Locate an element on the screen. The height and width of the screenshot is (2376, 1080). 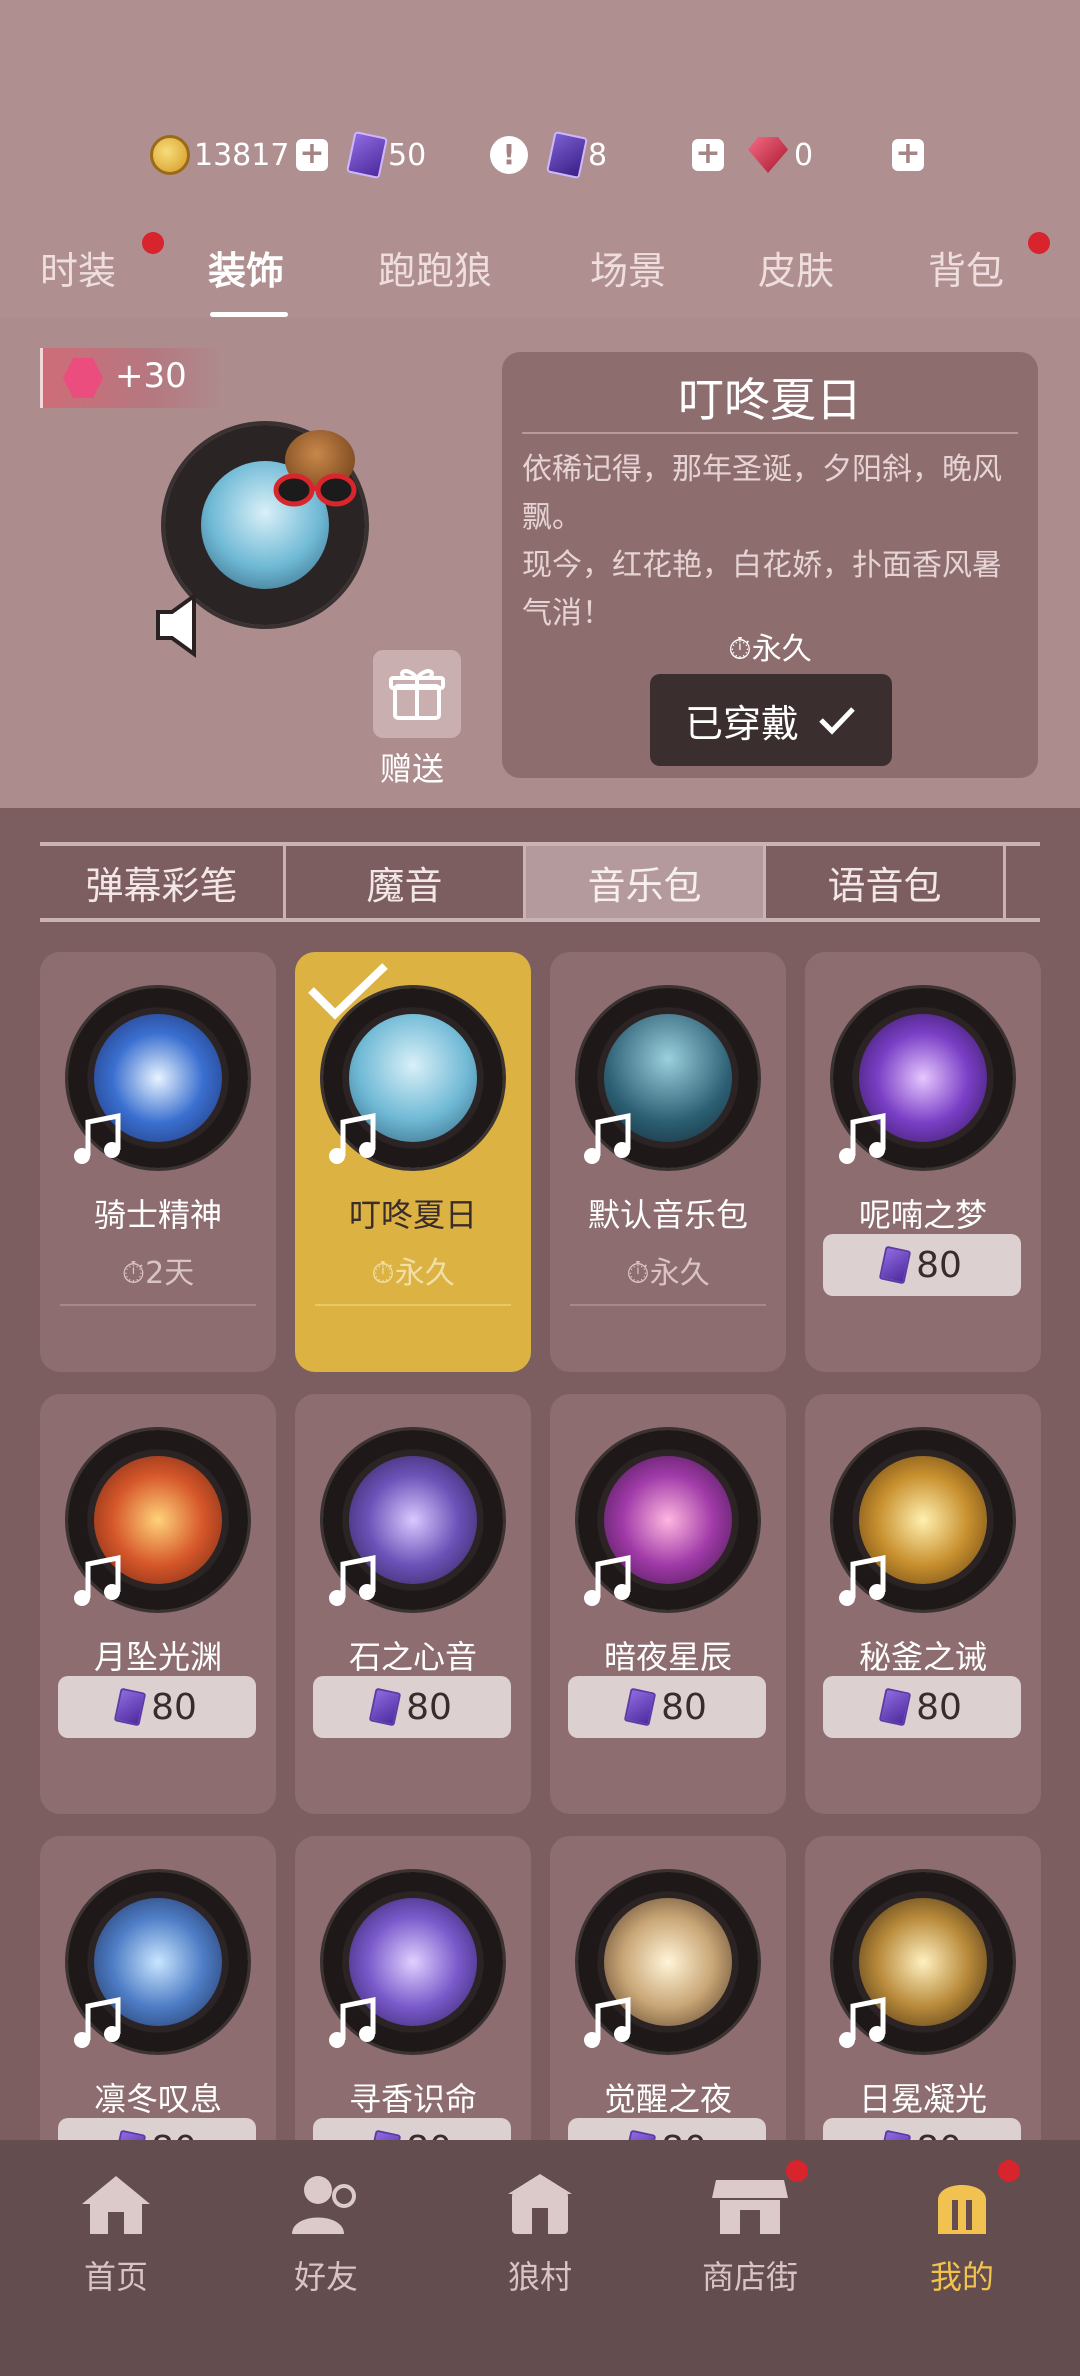
duration-text: 2天 is located at coordinates (170, 1273).